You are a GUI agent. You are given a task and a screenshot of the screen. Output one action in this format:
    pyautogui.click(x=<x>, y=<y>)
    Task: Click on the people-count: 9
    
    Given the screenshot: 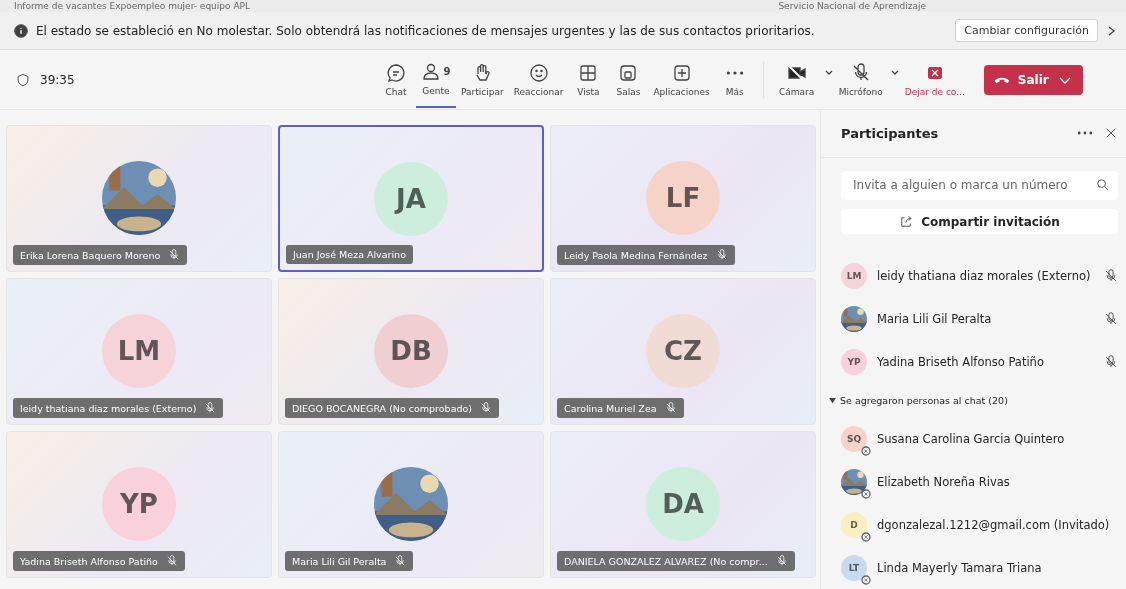 What is the action you would take?
    pyautogui.click(x=447, y=71)
    